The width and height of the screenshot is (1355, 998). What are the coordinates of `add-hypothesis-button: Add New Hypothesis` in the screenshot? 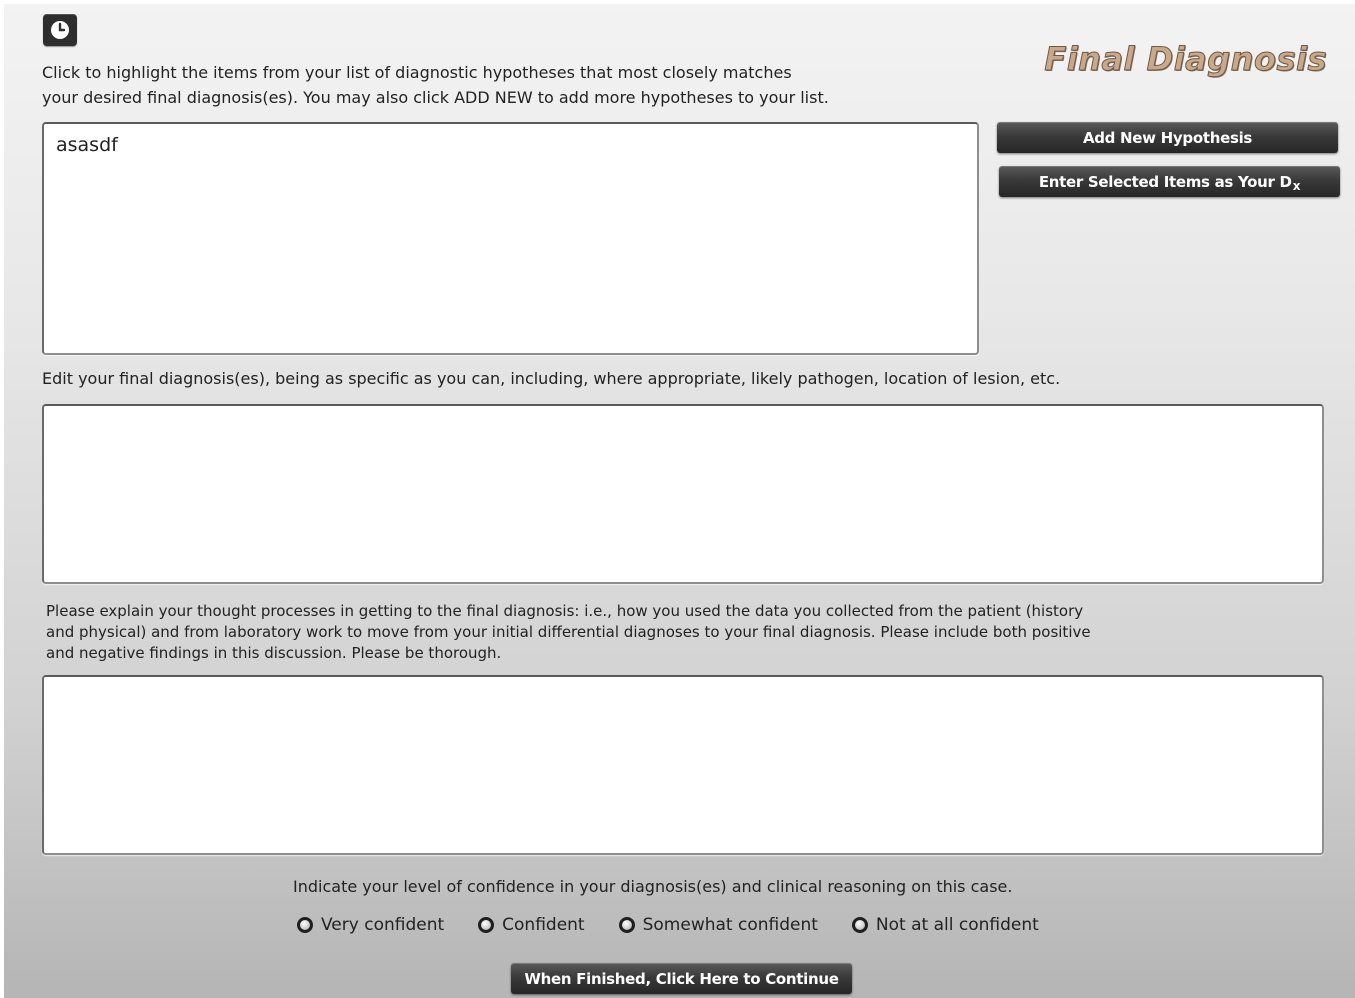 It's located at (1167, 137).